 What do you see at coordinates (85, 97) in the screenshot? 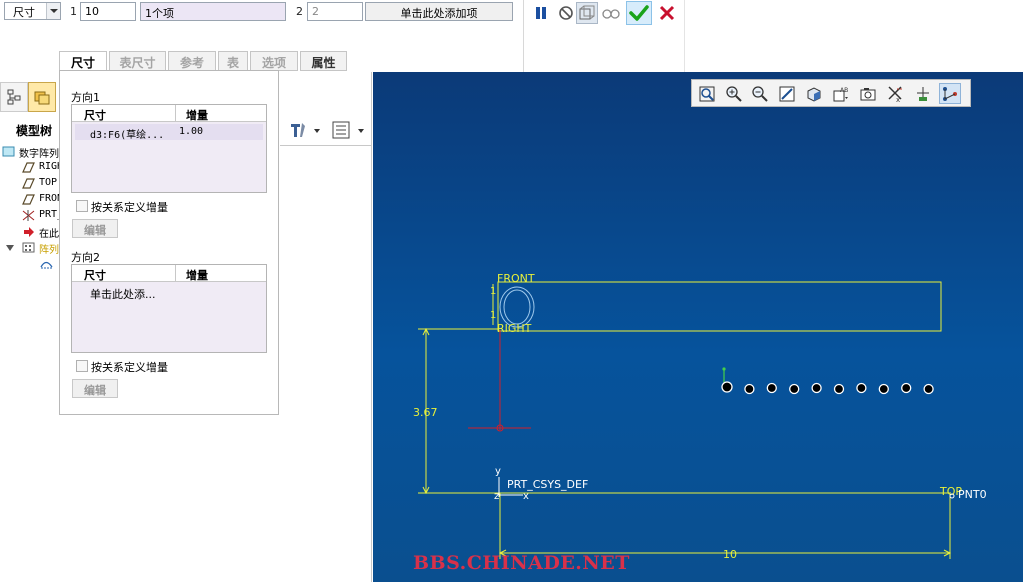
I see `direction1-title: 方向1` at bounding box center [85, 97].